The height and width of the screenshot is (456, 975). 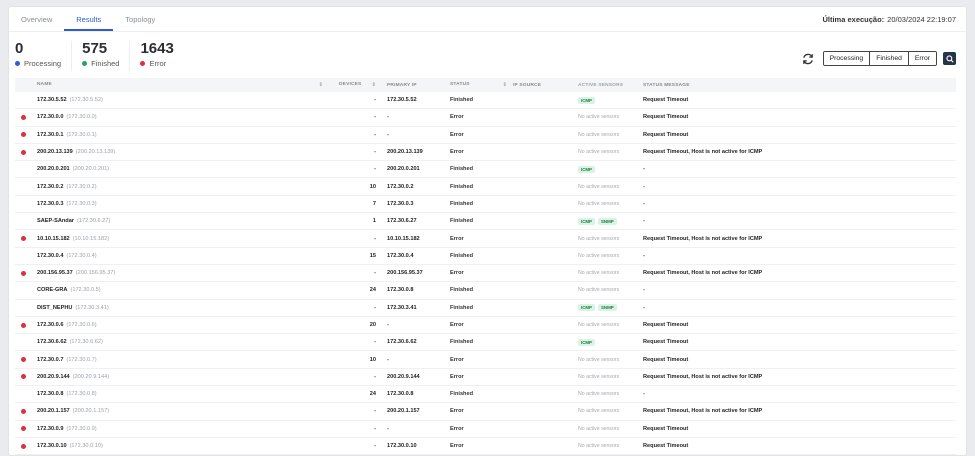 I want to click on row-name: 172.30.0.7 (172.30.0.7), so click(x=180, y=360).